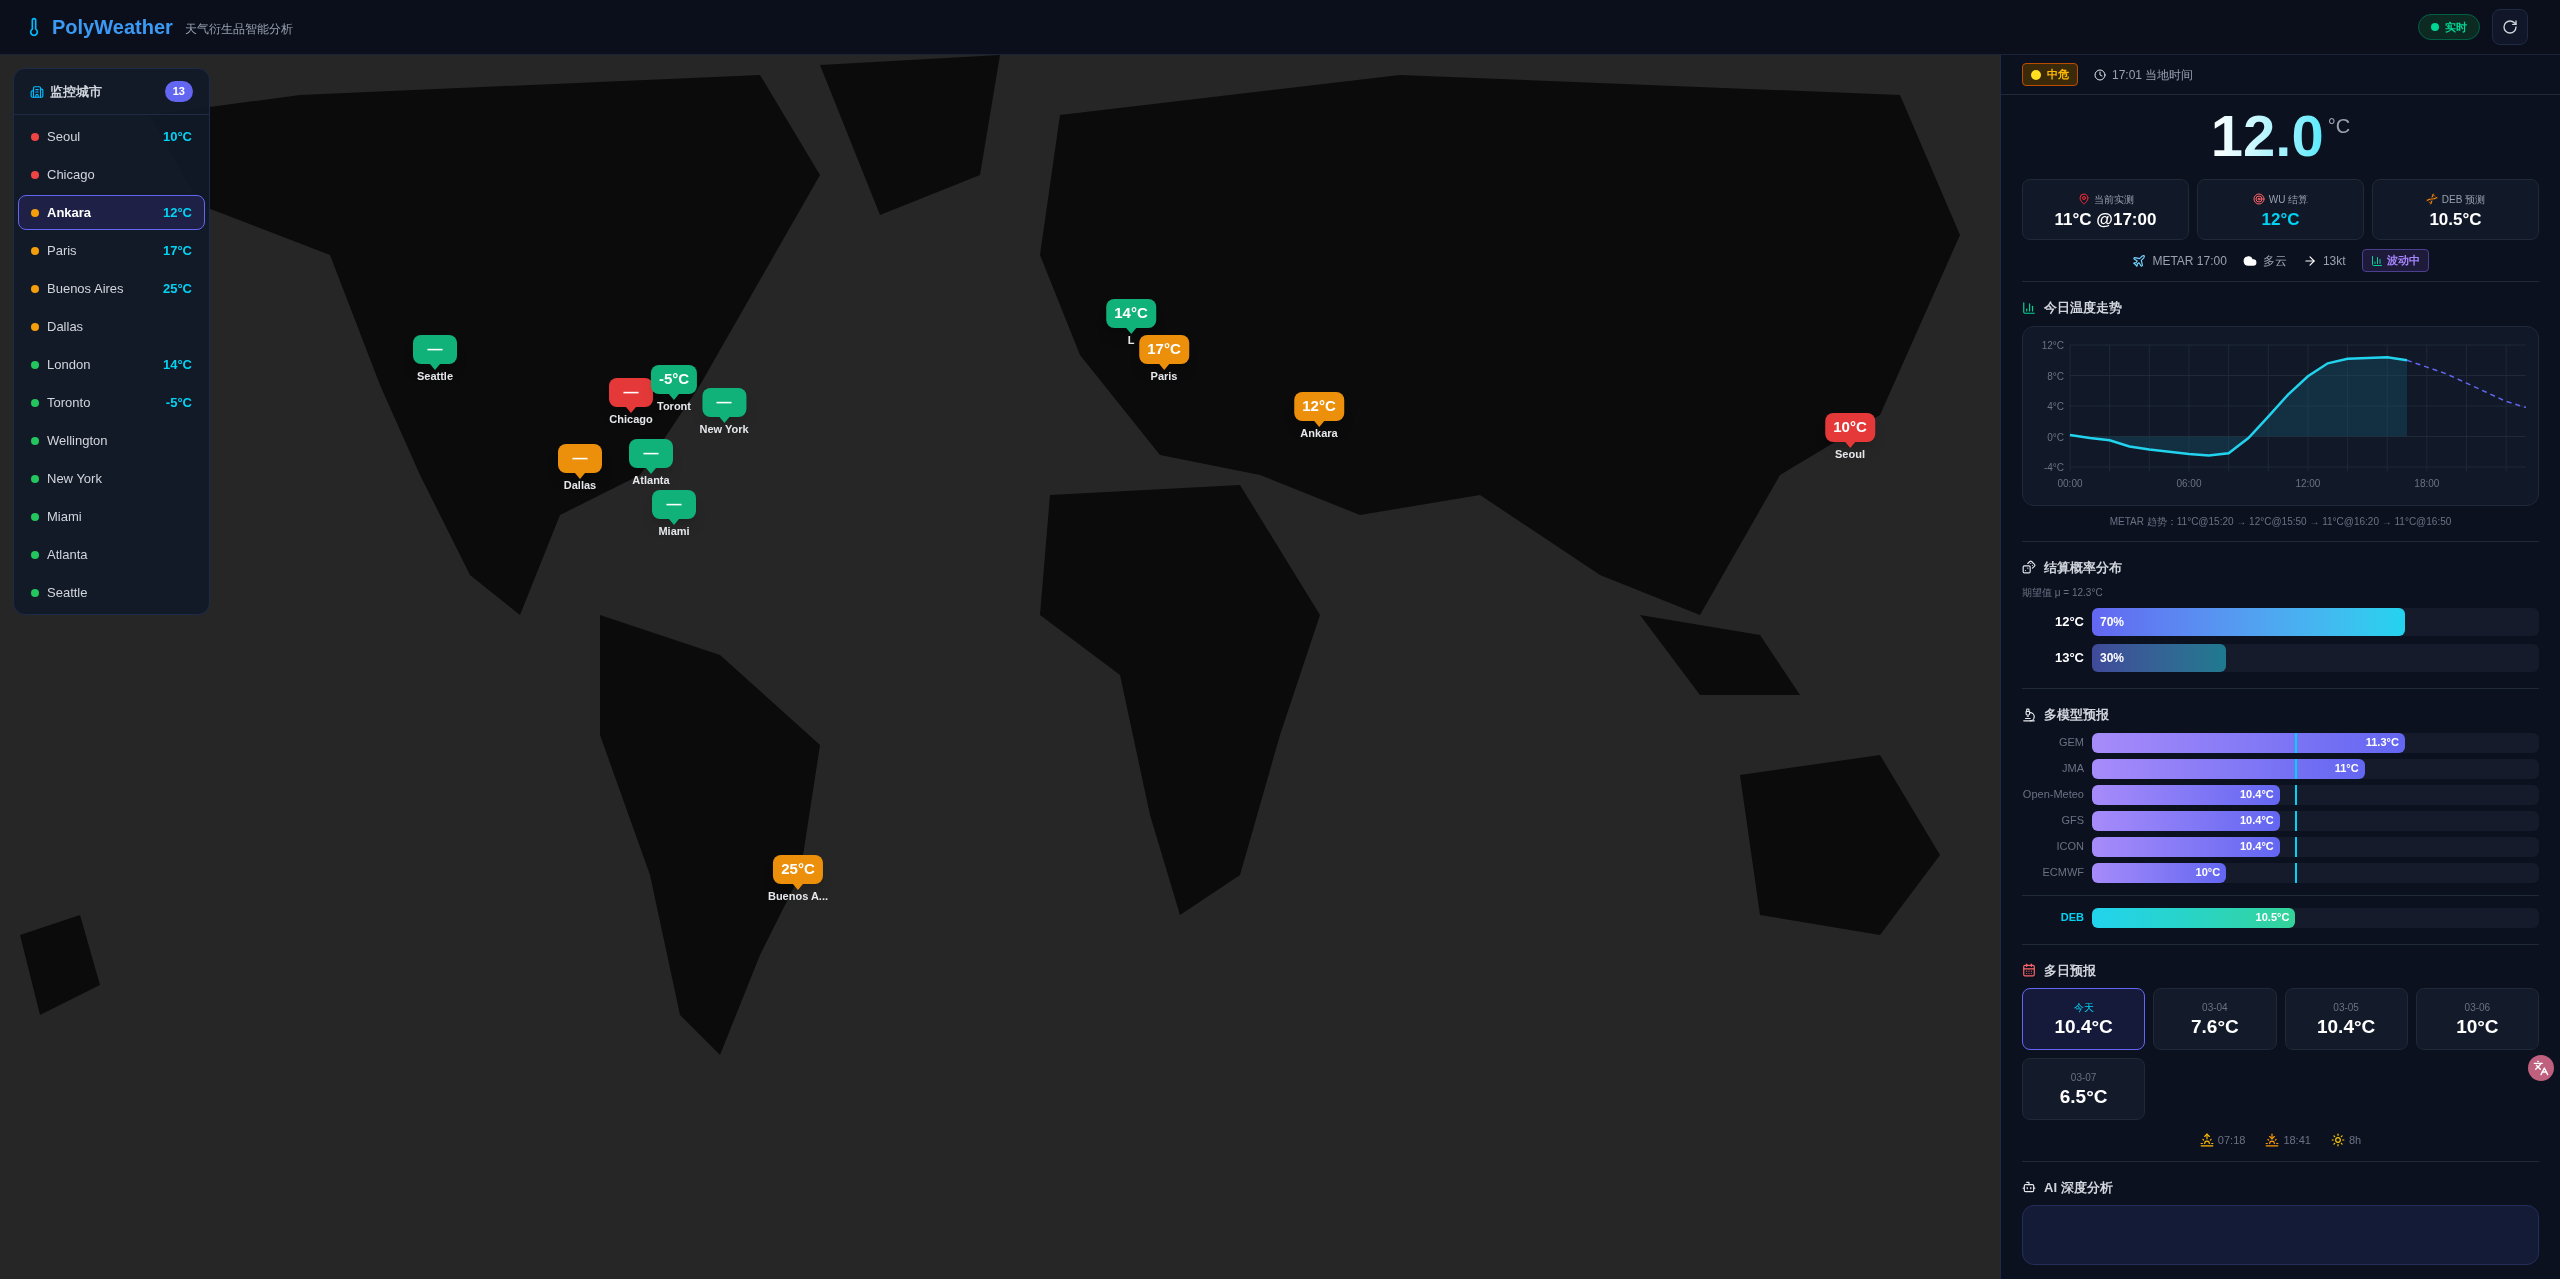  What do you see at coordinates (2334, 261) in the screenshot?
I see `wind-speed: 13kt` at bounding box center [2334, 261].